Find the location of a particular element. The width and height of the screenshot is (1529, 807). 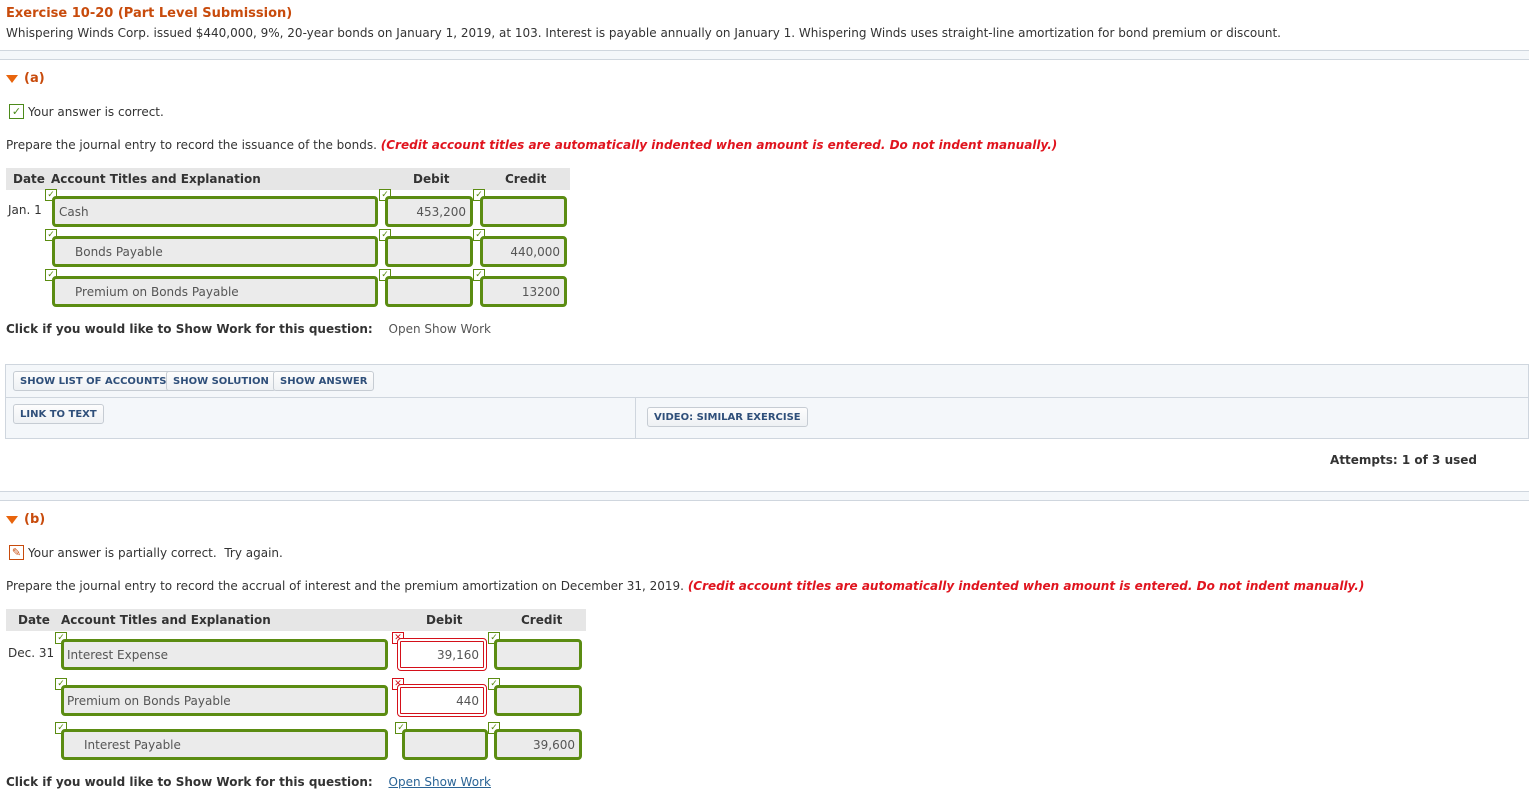

pencil-icon: ✎ is located at coordinates (16, 552).